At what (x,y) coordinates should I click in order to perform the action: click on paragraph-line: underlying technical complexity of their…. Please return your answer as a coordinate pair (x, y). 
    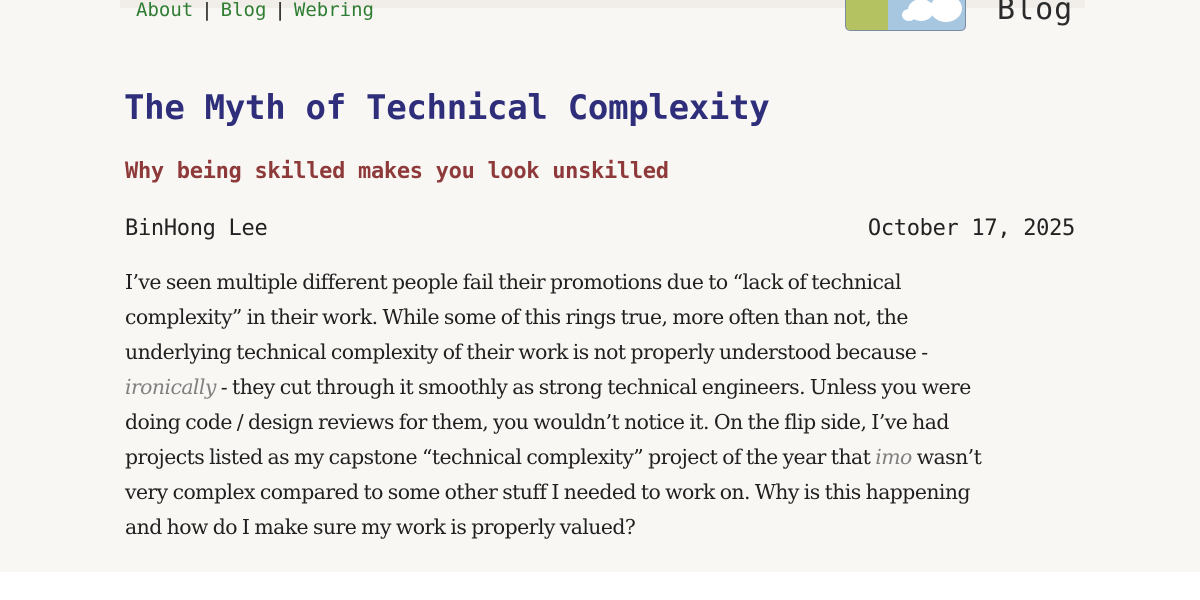
    Looking at the image, I should click on (526, 352).